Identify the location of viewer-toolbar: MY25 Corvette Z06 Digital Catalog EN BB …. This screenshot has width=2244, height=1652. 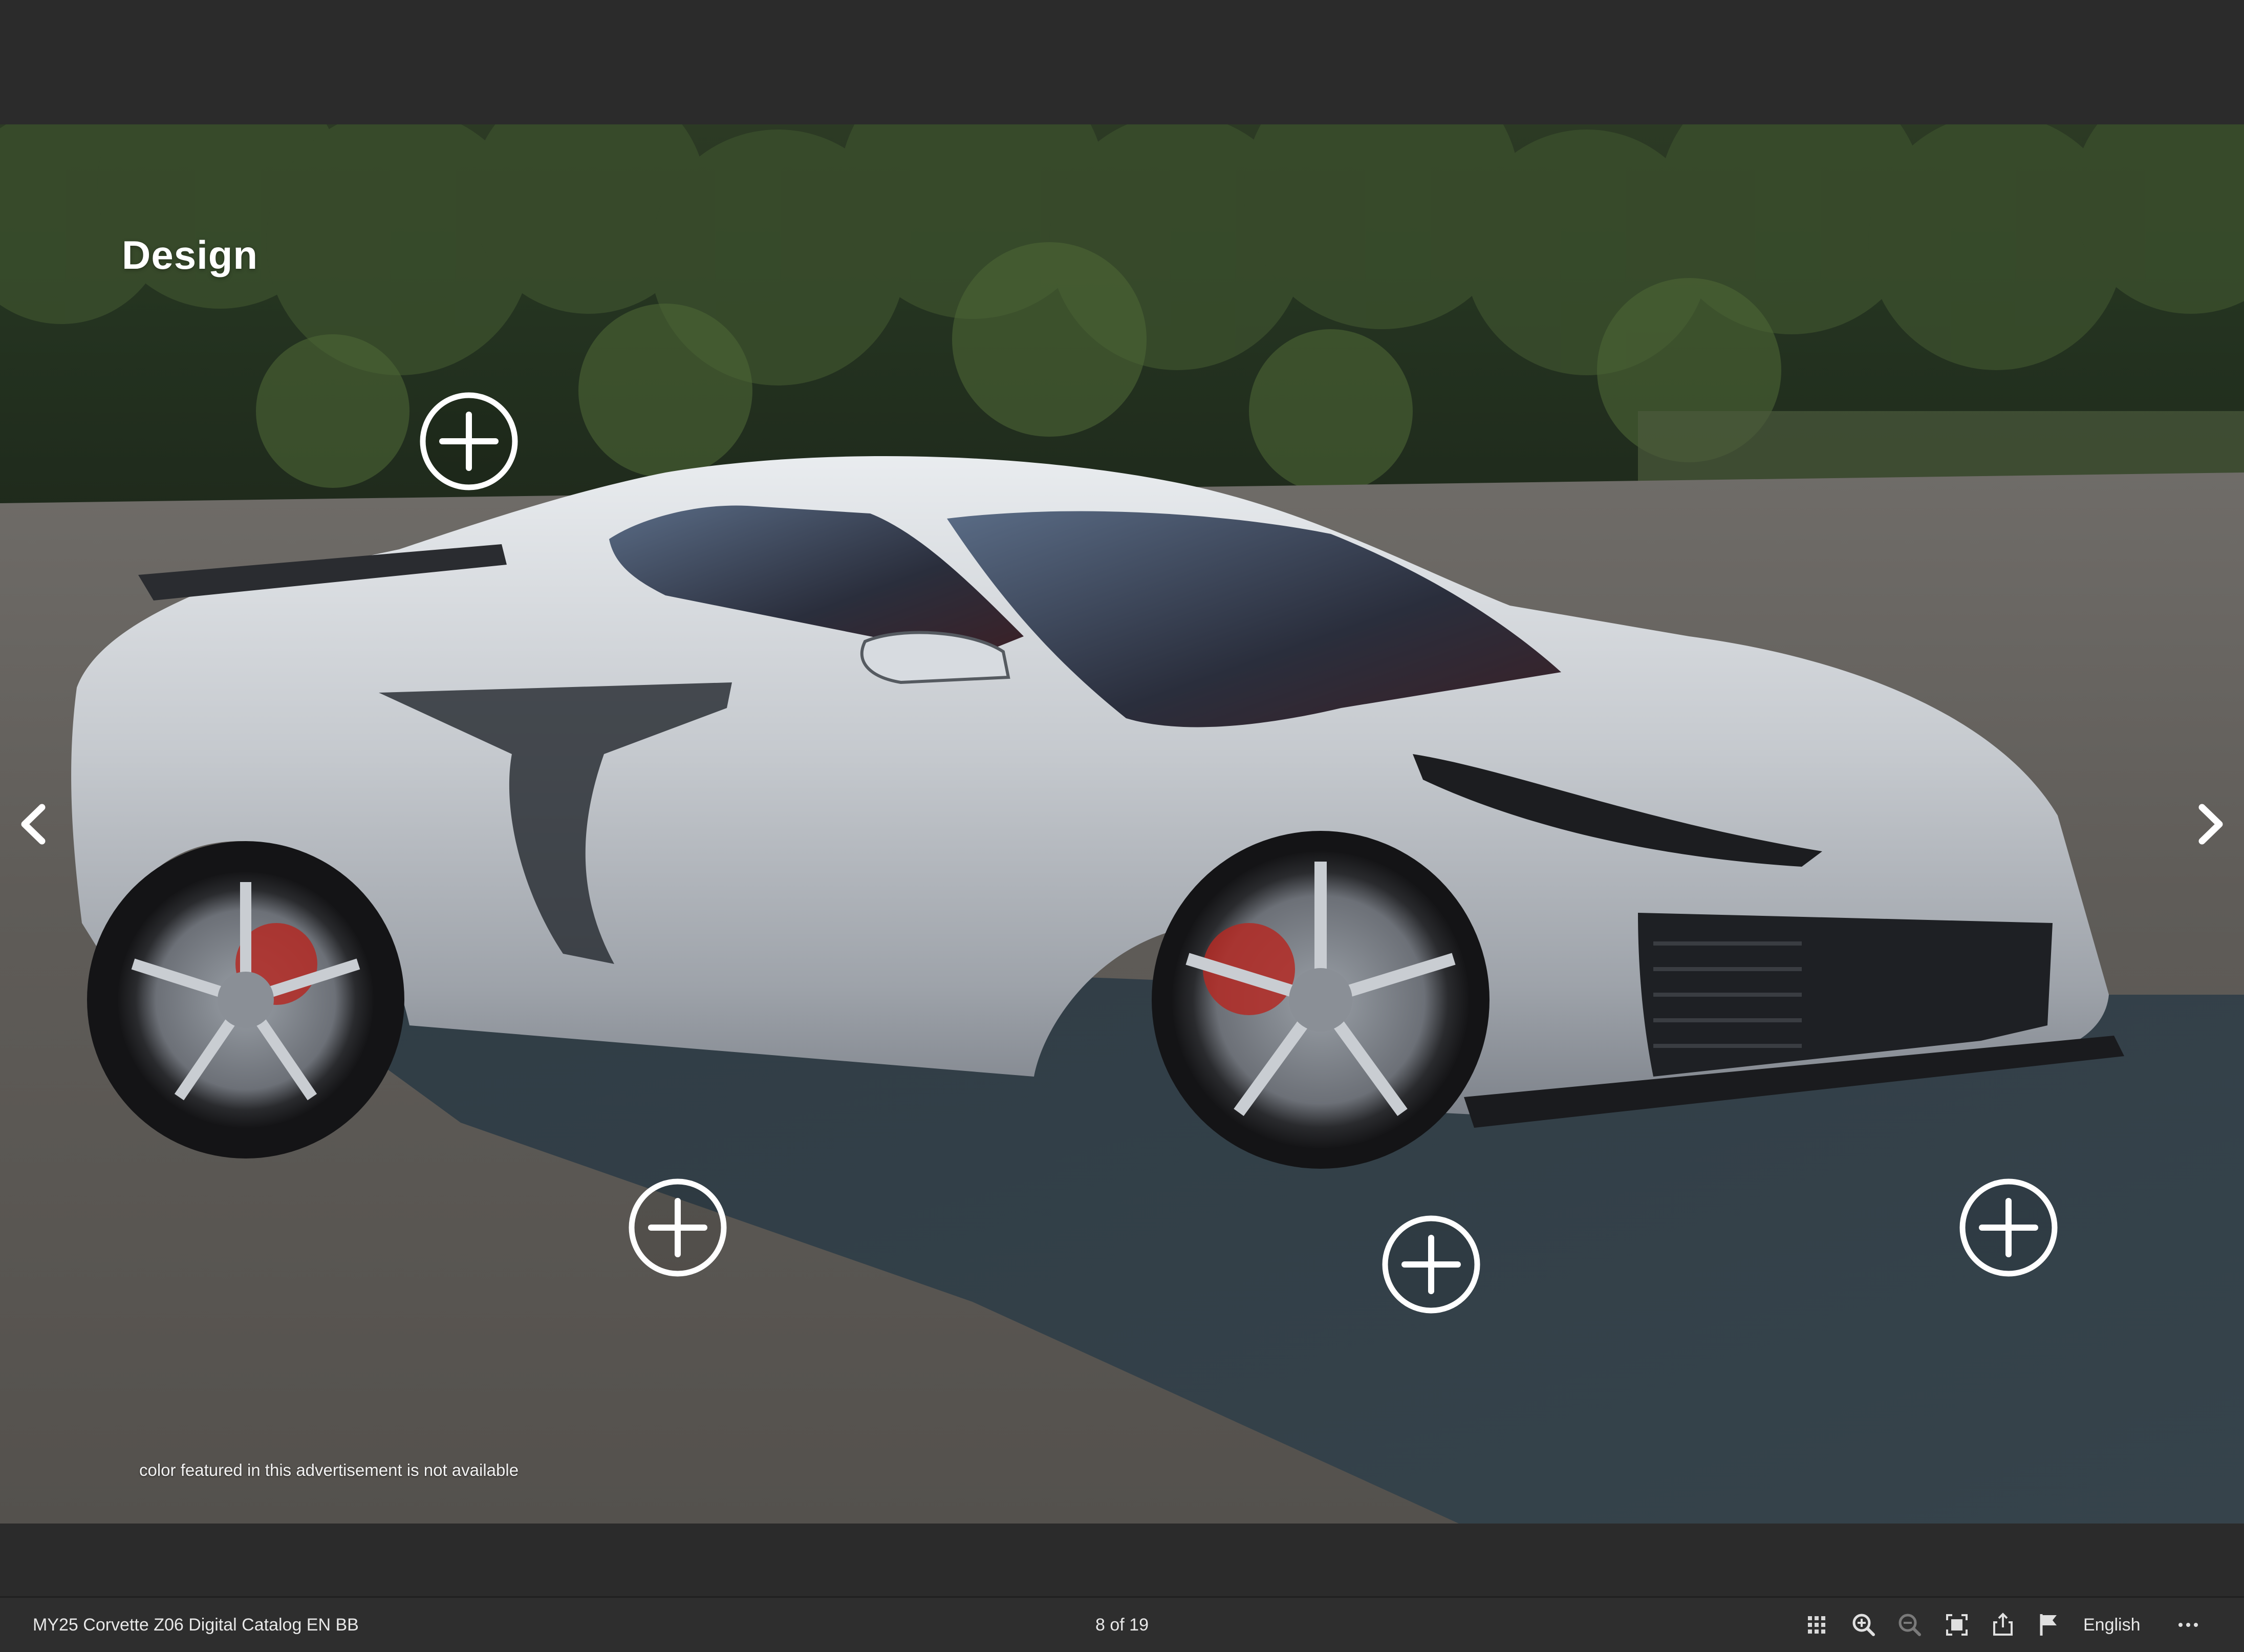
(1122, 1624).